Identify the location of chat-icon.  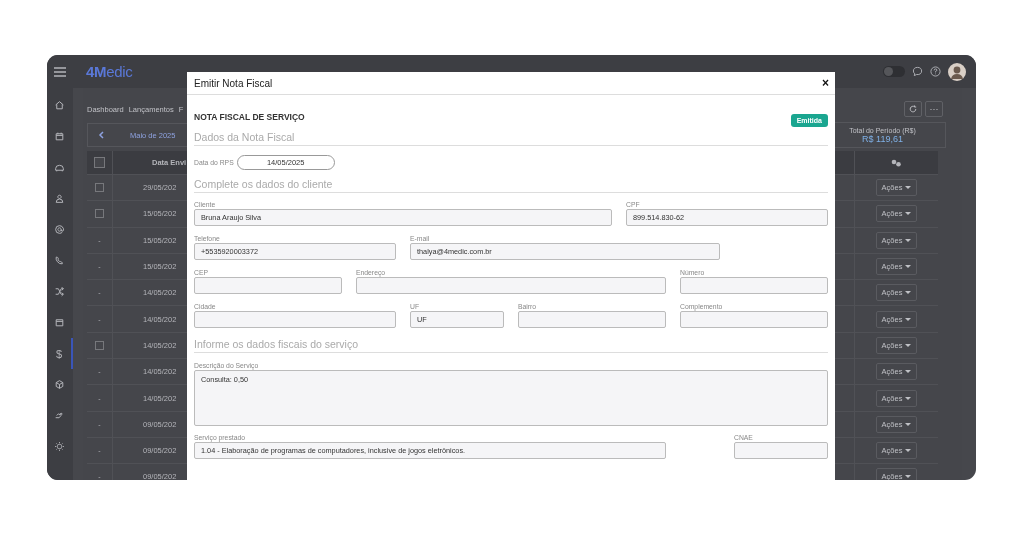
(917, 71).